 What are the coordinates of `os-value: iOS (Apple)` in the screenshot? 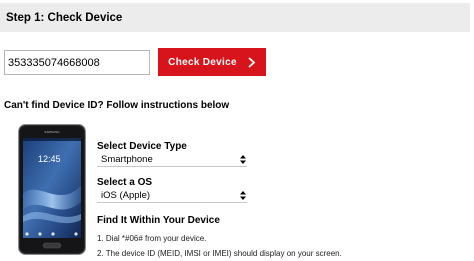 It's located at (126, 195).